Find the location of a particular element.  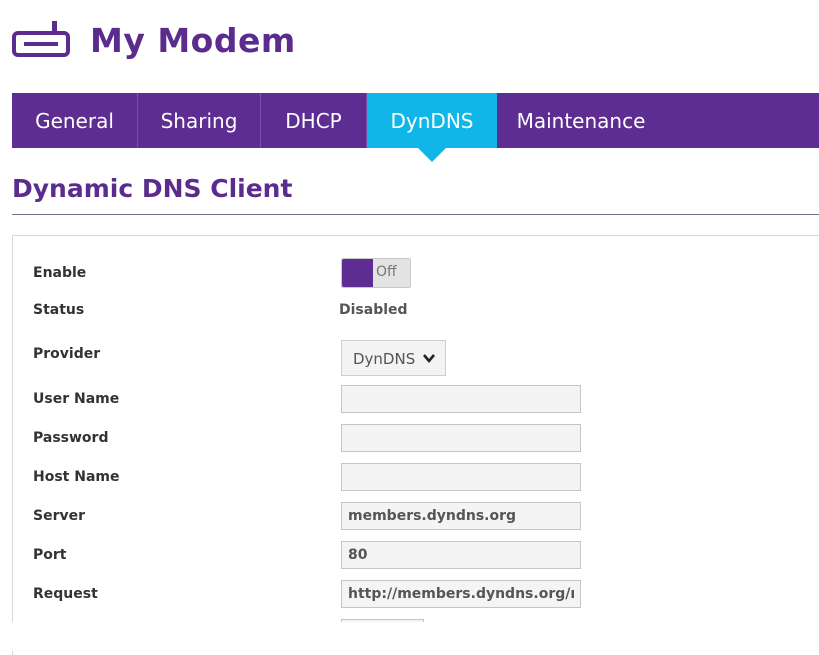

provider-selected-value: DynDNS is located at coordinates (384, 359).